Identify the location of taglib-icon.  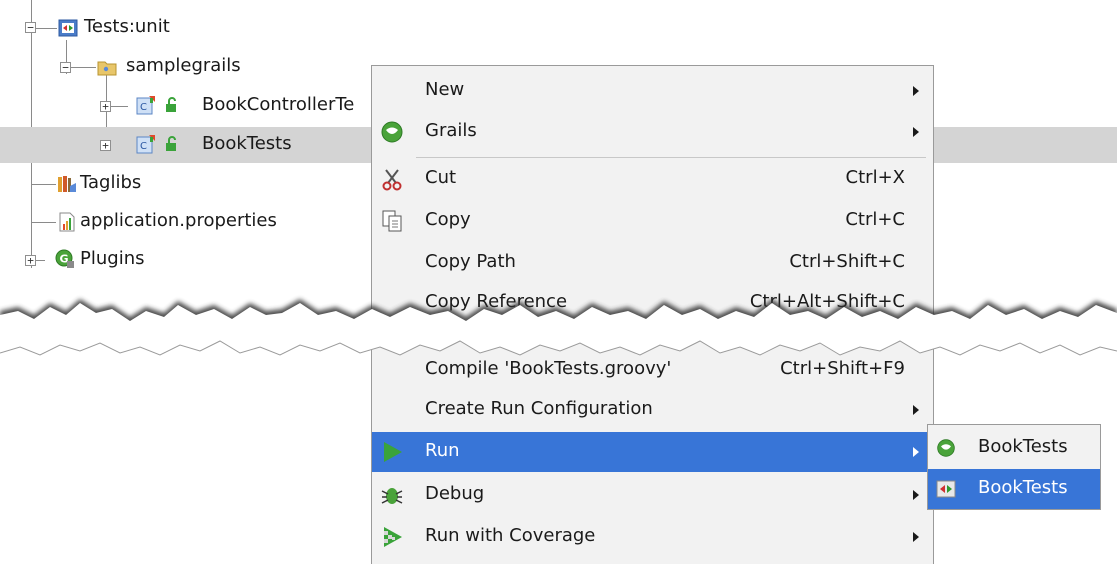
(67, 184).